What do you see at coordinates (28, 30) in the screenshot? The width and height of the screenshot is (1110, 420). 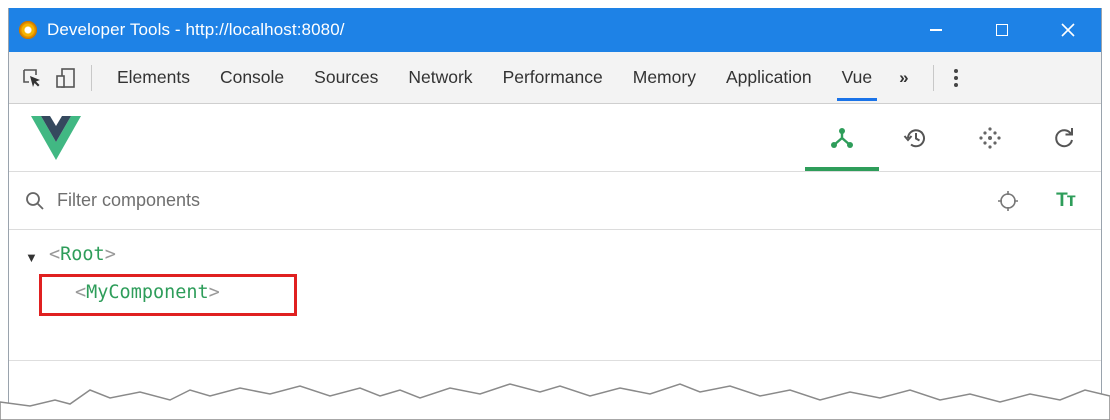 I see `chrome-canary-icon` at bounding box center [28, 30].